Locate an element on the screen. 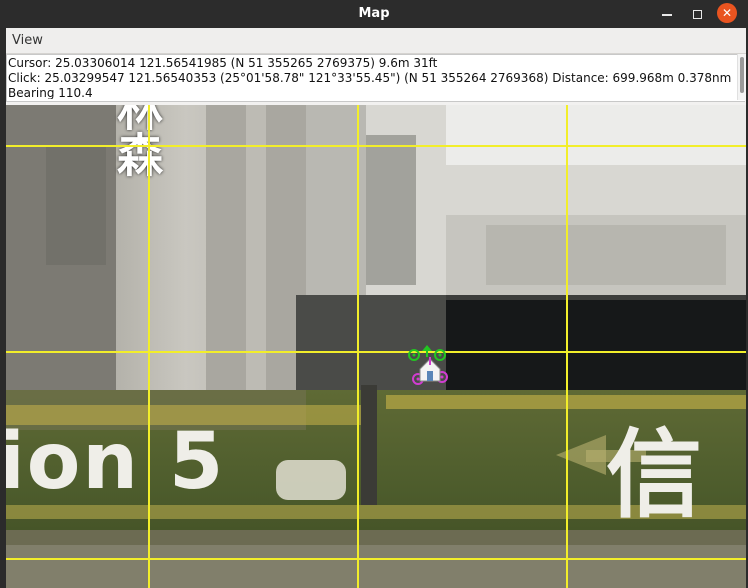  window-title: Map is located at coordinates (374, 13).